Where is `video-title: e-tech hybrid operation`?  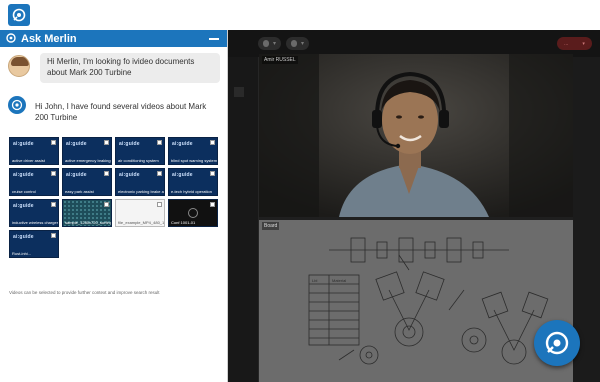
video-title: e-tech hybrid operation is located at coordinates (191, 191).